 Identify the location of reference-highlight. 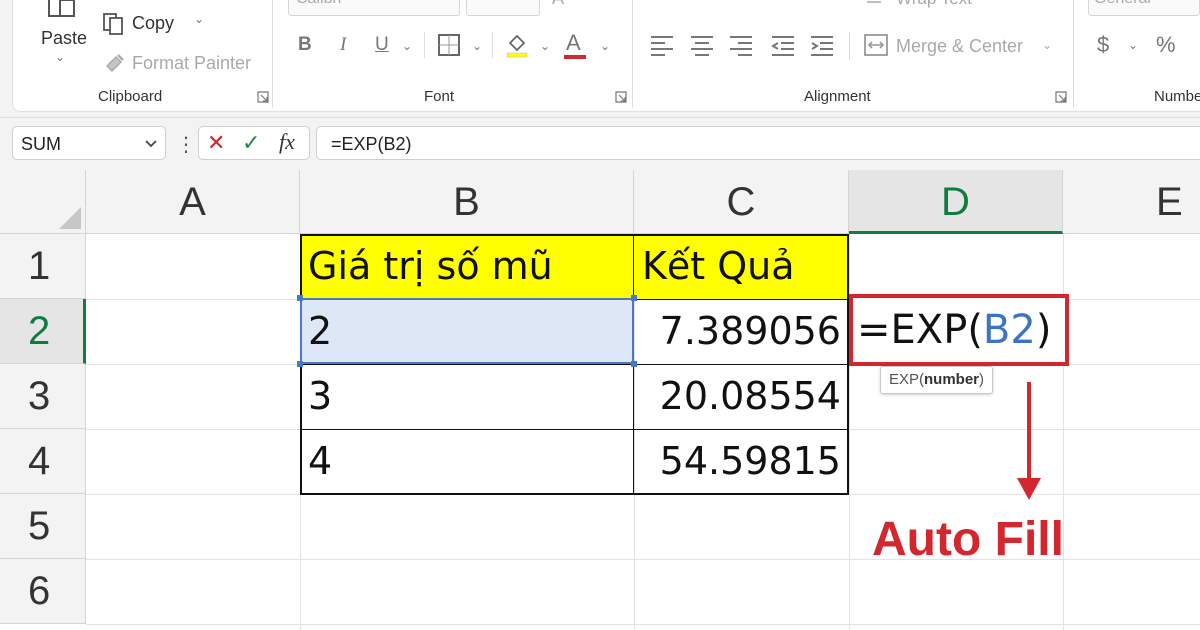
(467, 331).